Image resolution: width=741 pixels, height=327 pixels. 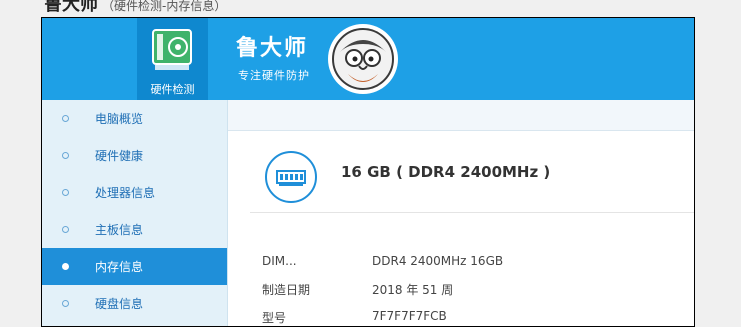 What do you see at coordinates (409, 316) in the screenshot?
I see `spec-value: 7F7F7F7FCB` at bounding box center [409, 316].